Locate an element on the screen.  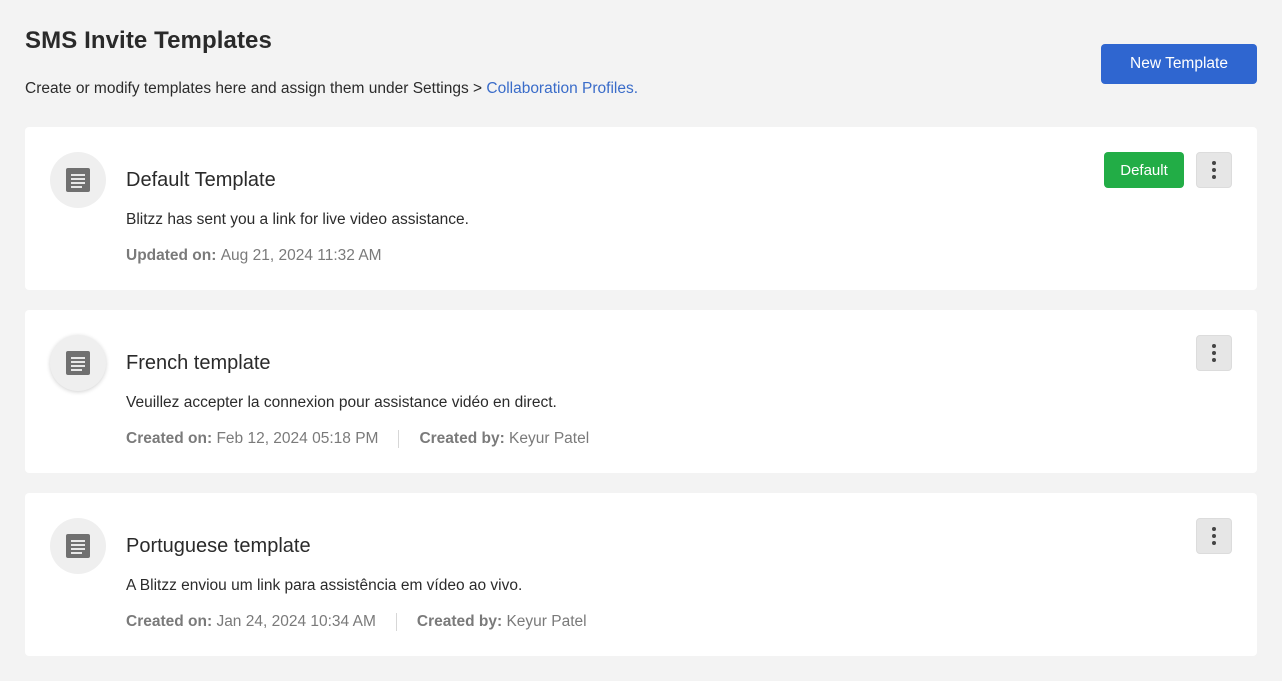
created-on-value: Feb 12, 2024 05:18 PM is located at coordinates (297, 438).